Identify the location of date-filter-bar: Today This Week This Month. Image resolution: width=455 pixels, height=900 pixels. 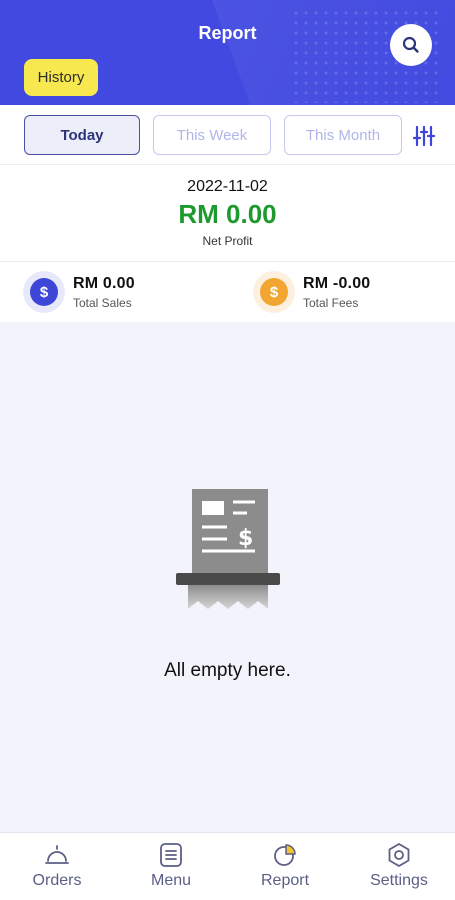
(227, 135).